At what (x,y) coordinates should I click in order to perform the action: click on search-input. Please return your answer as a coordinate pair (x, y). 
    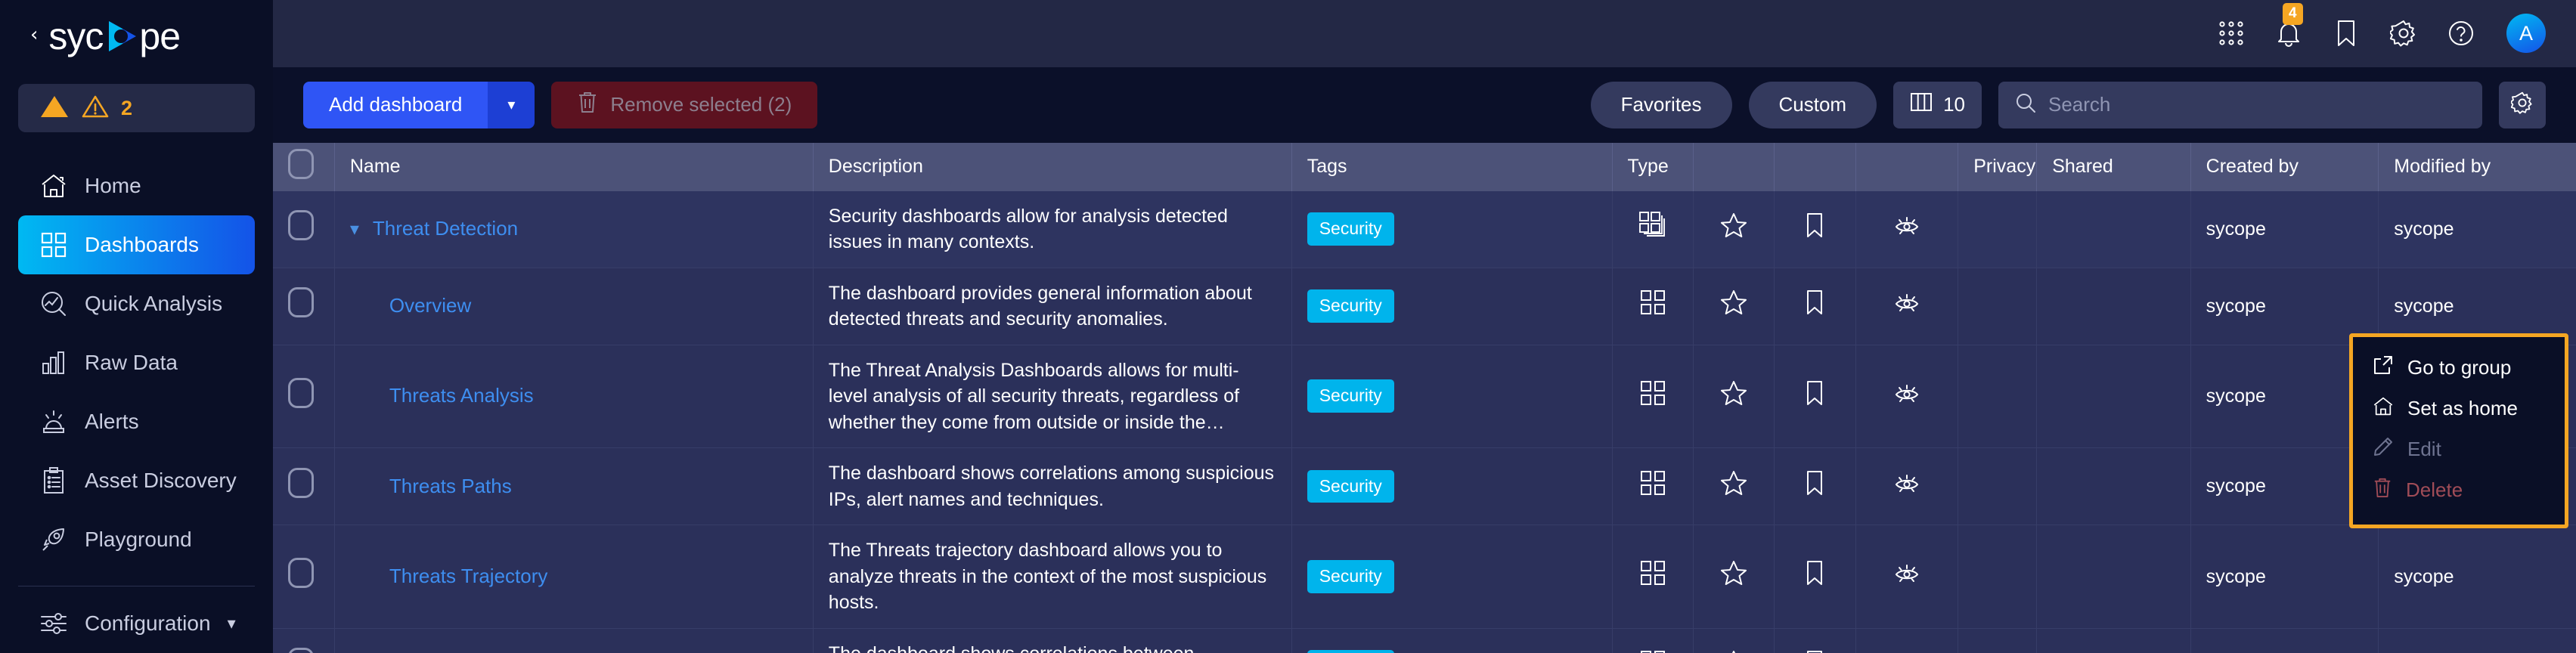
    Looking at the image, I should click on (2257, 105).